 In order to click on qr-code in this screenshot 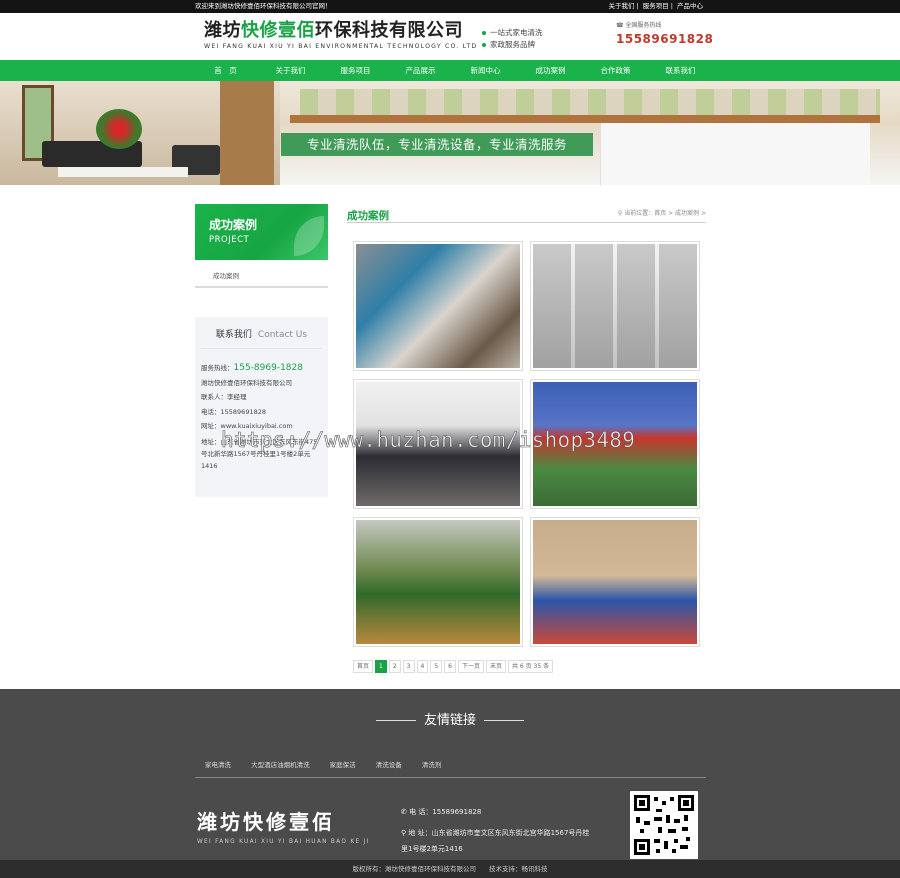, I will do `click(664, 825)`.